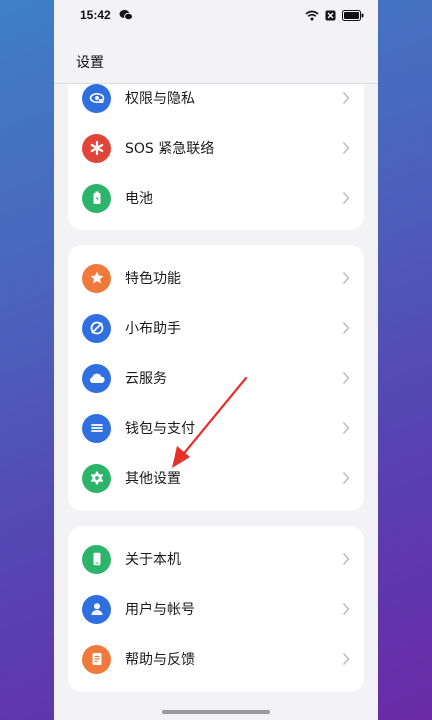 The image size is (432, 720). What do you see at coordinates (96, 198) in the screenshot?
I see `battery-icon` at bounding box center [96, 198].